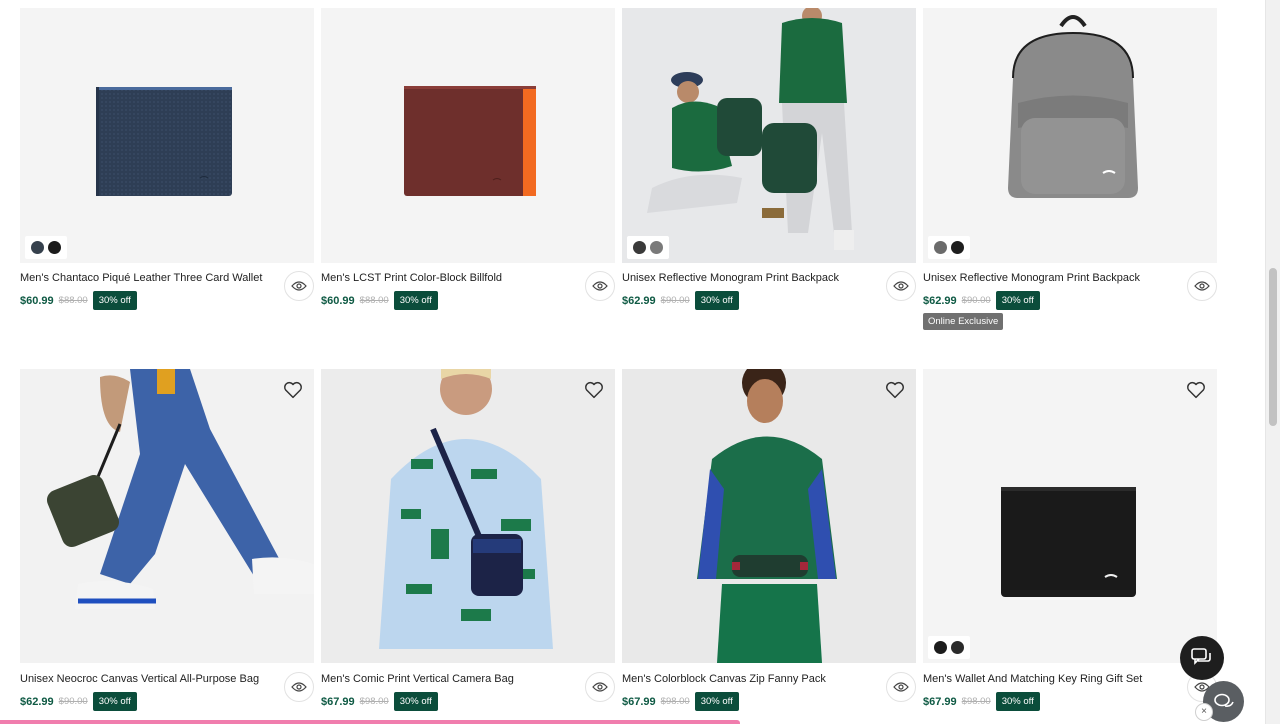  I want to click on close-icon: ×, so click(1204, 712).